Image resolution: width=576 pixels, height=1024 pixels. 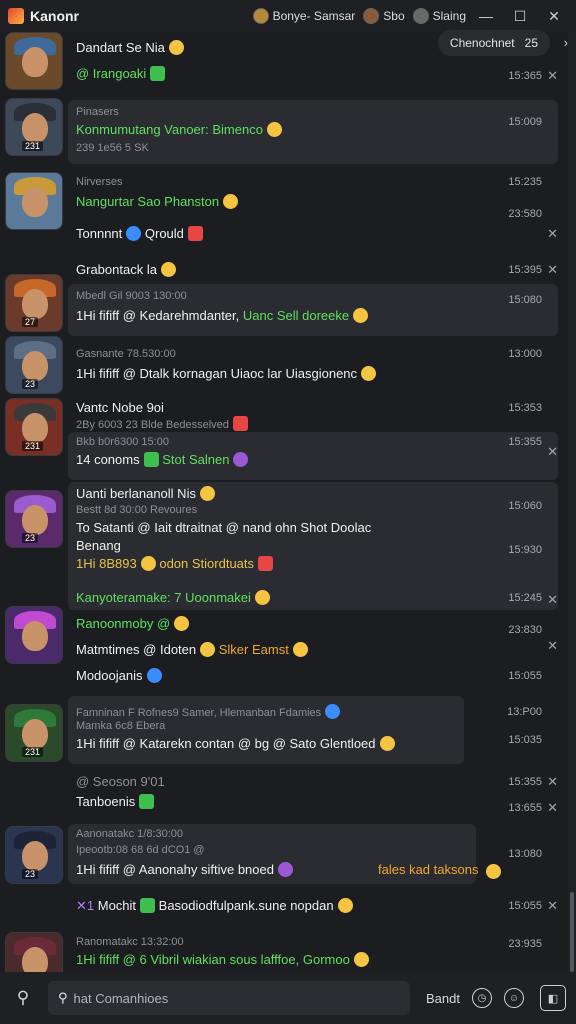 I want to click on emoji-picker-icon: ☺, so click(x=513, y=998).